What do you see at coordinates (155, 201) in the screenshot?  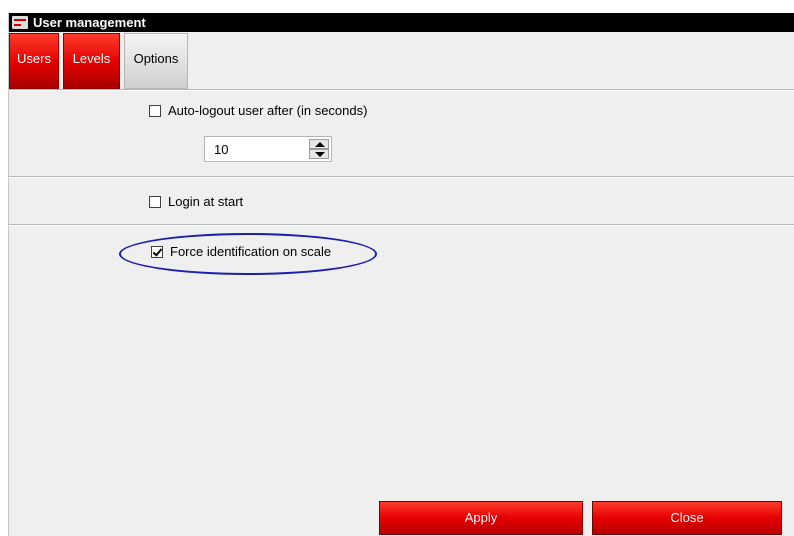 I see `login-at-start-checkbox` at bounding box center [155, 201].